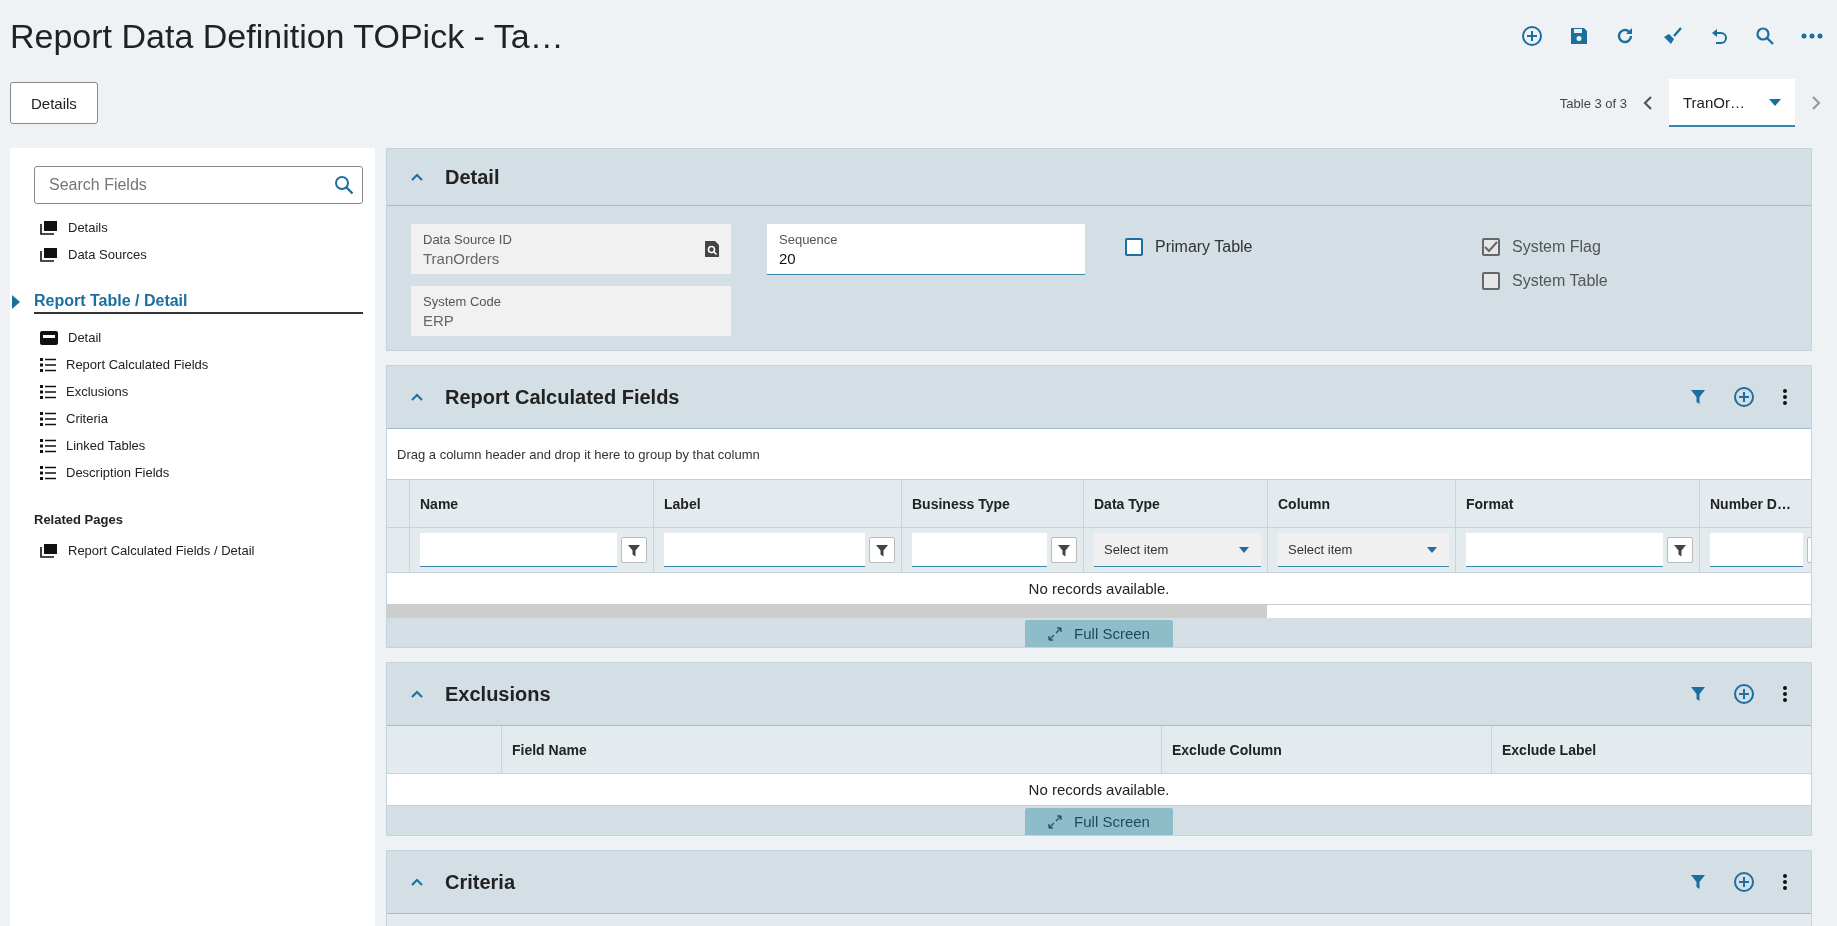  What do you see at coordinates (571, 311) in the screenshot?
I see `readonly-field: System Code ERP` at bounding box center [571, 311].